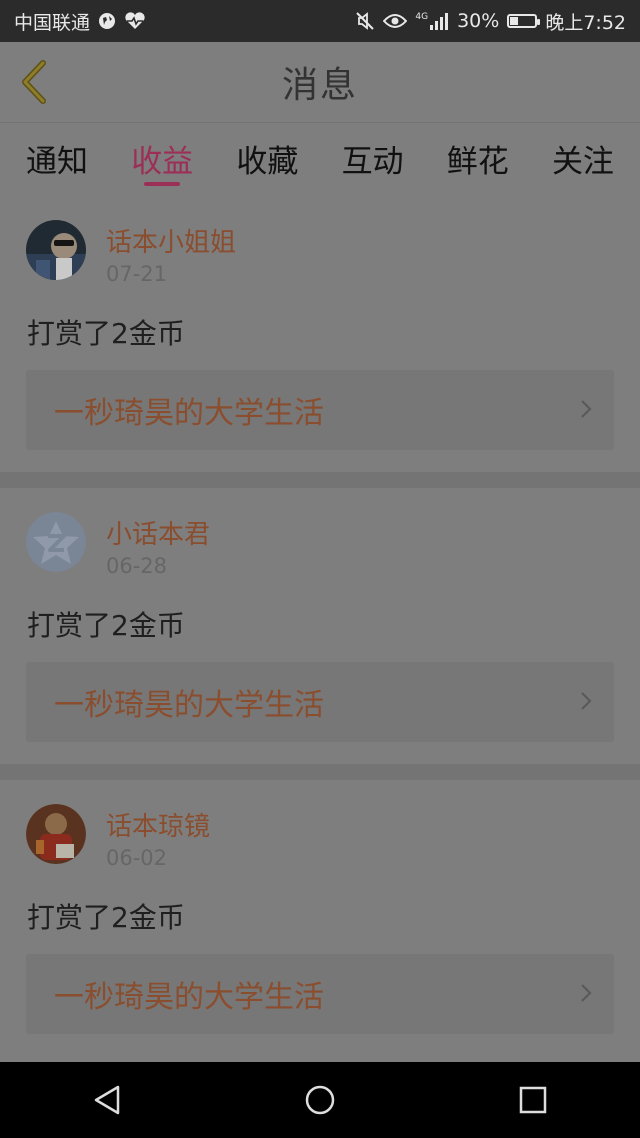 This screenshot has width=640, height=1138. What do you see at coordinates (320, 21) in the screenshot?
I see `status-bar: 中国联通 4G 30% 晚上7:52` at bounding box center [320, 21].